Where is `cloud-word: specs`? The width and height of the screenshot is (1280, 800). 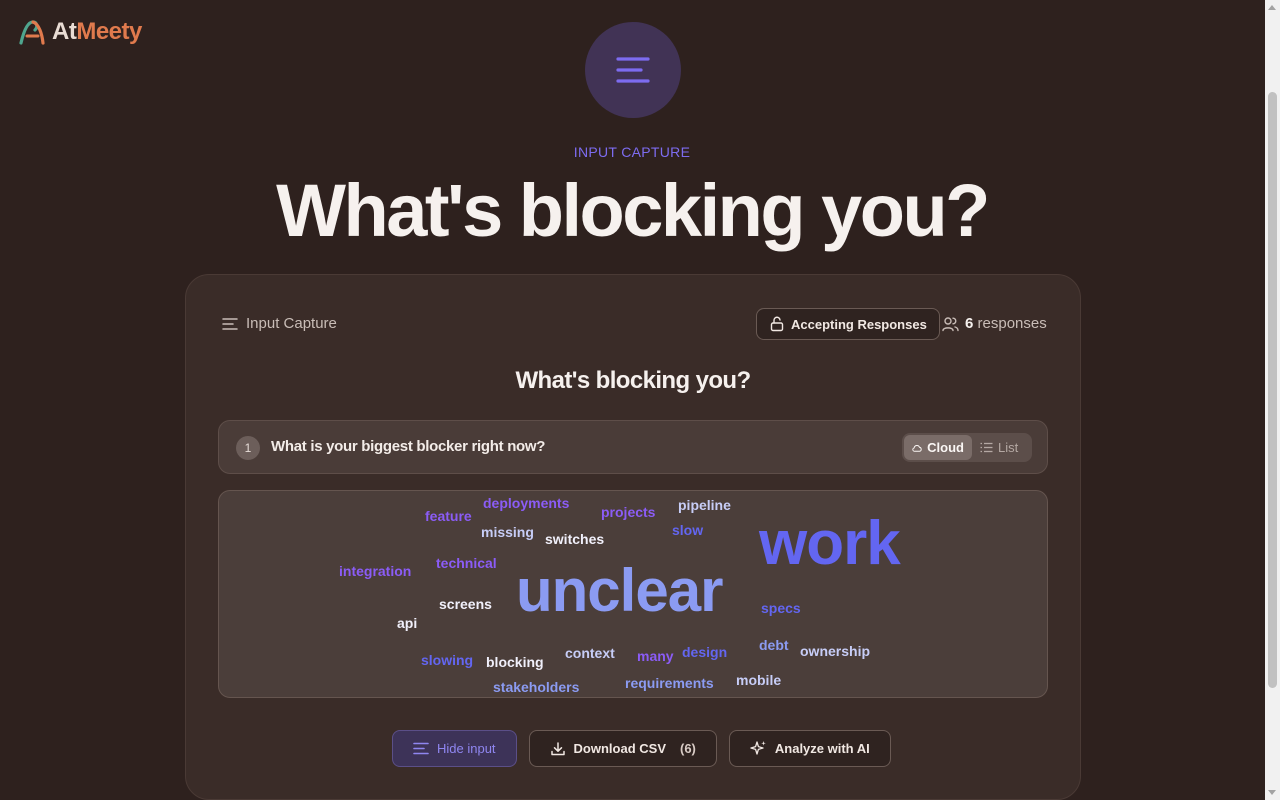 cloud-word: specs is located at coordinates (781, 608).